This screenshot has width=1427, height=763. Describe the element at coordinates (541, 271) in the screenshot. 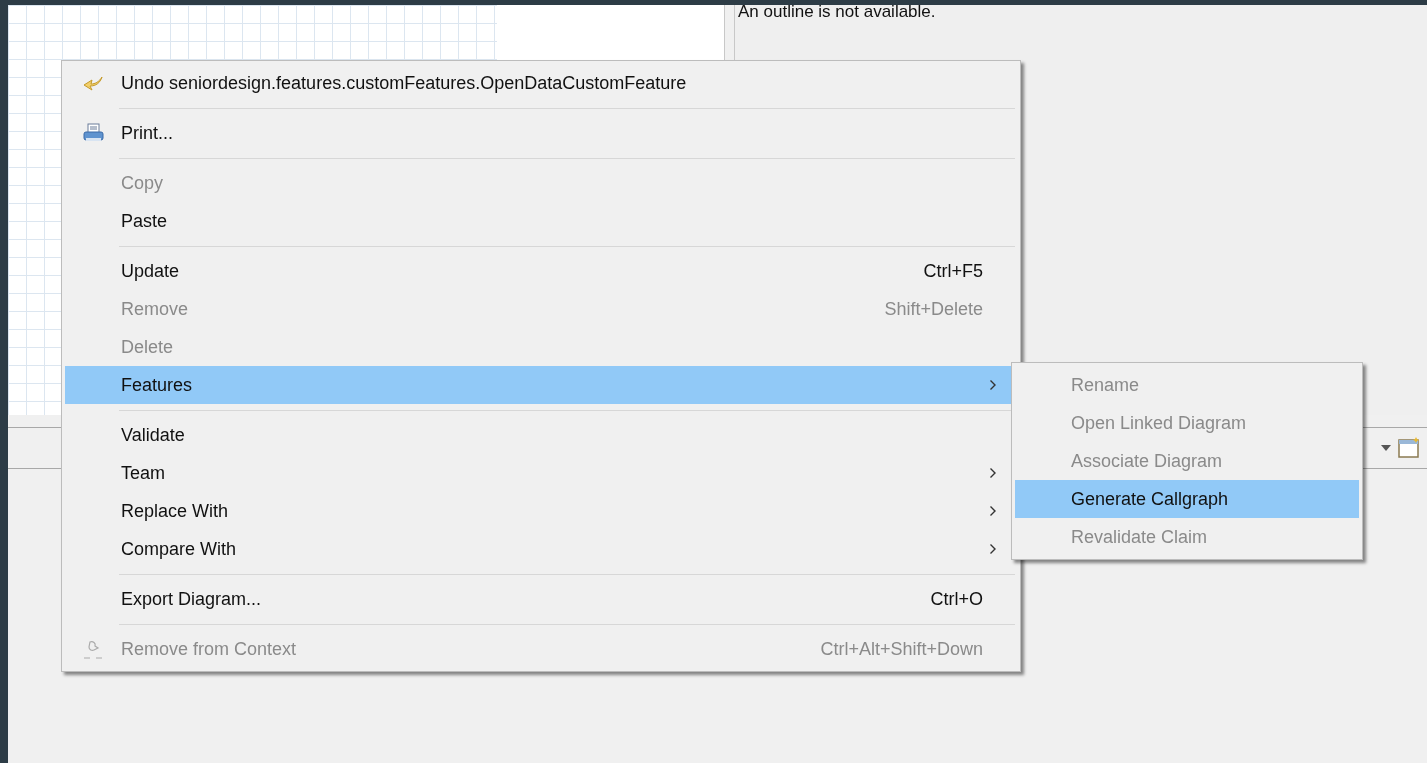

I see `menu-item: Update Ctrl+F5` at that location.